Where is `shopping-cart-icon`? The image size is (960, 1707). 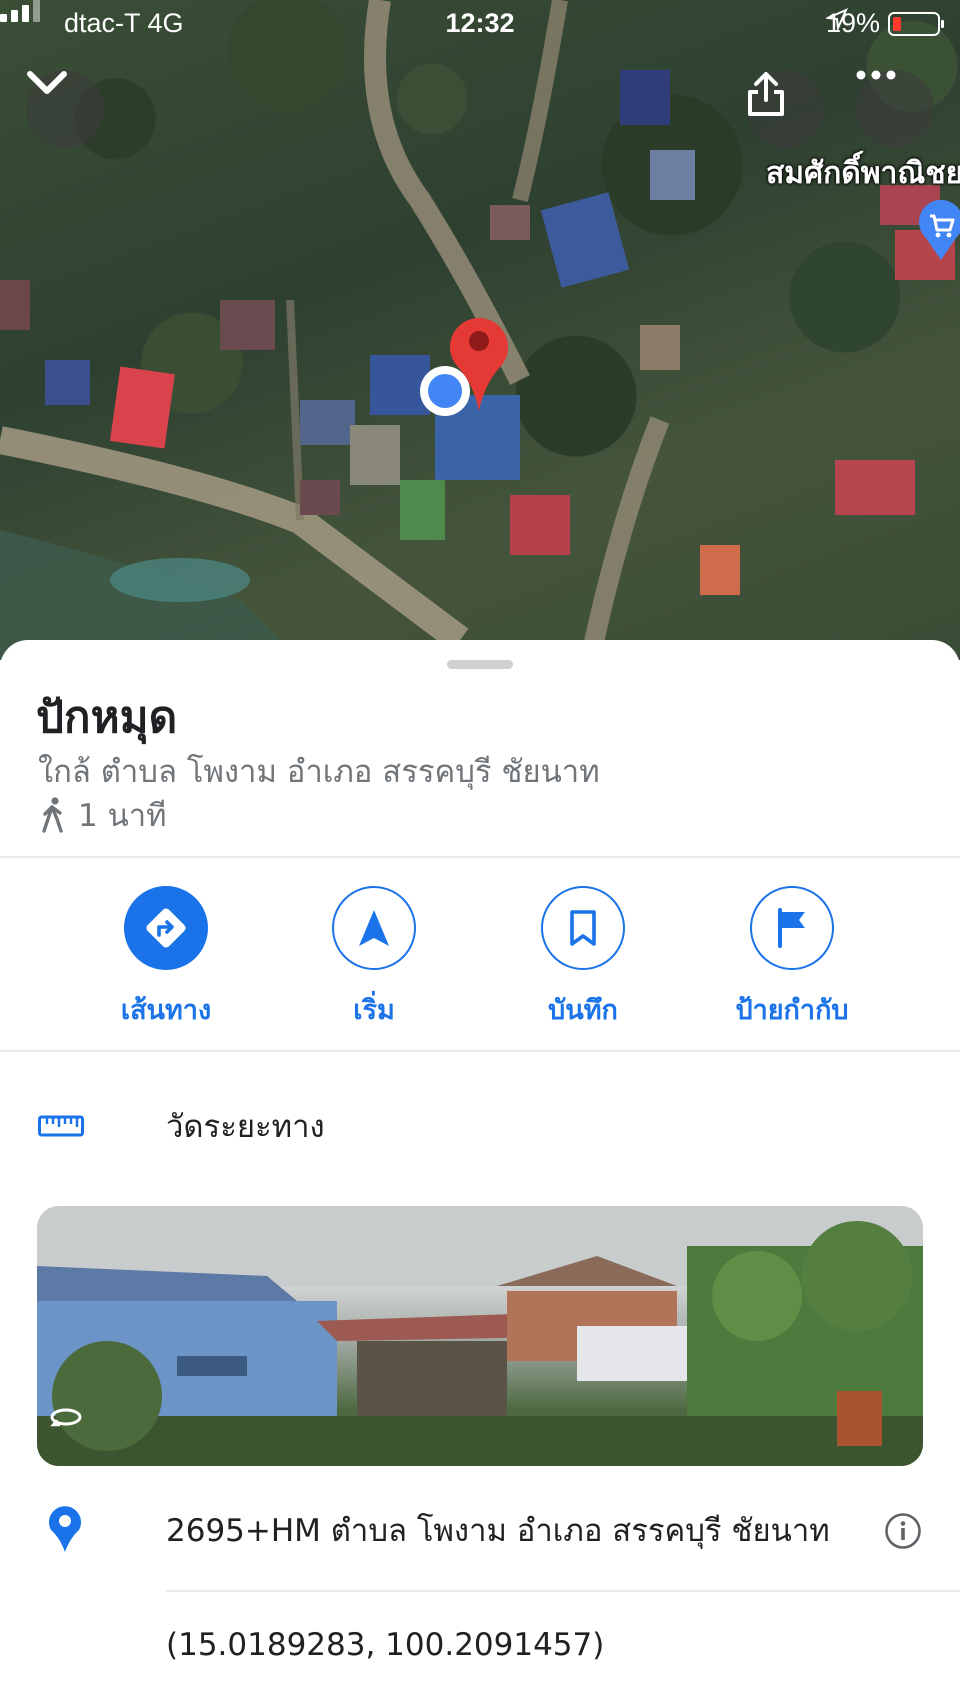
shopping-cart-icon is located at coordinates (939, 231).